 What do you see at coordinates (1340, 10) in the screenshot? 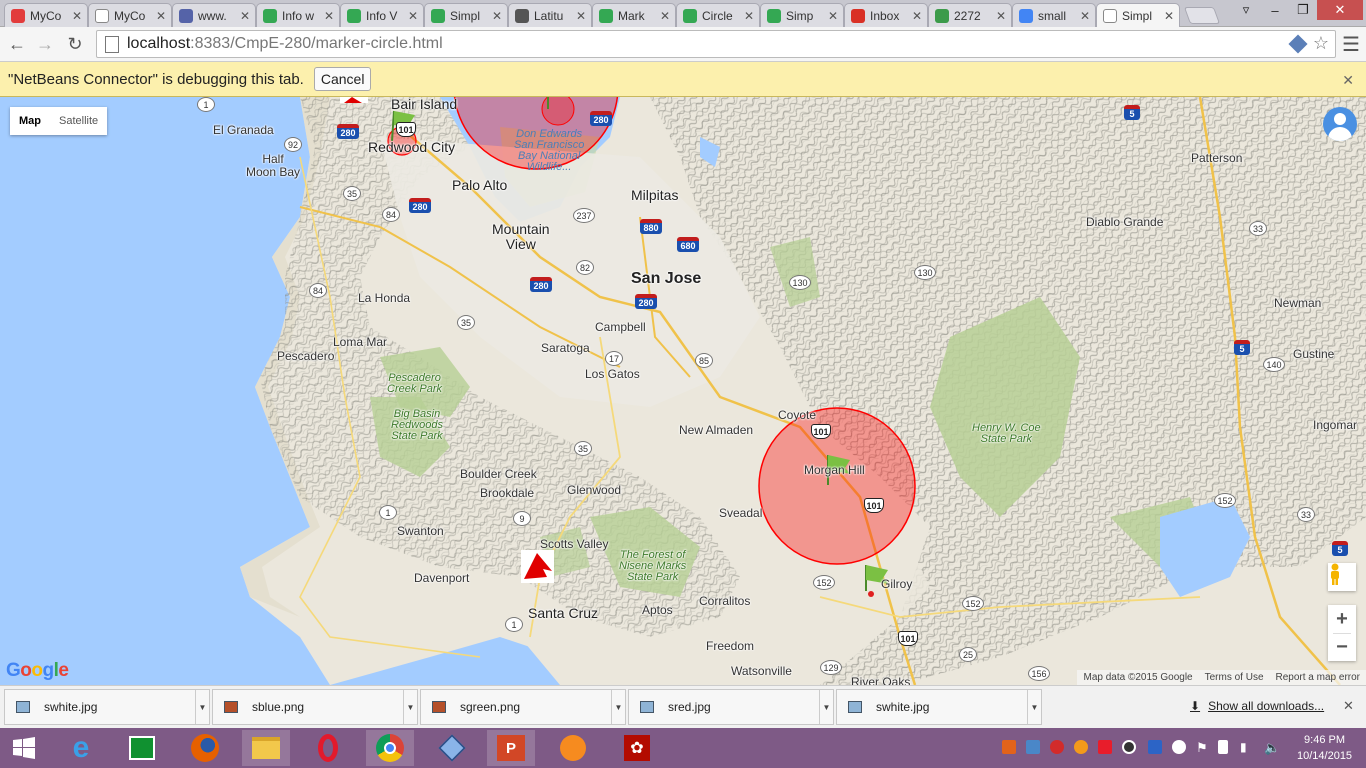
I see `close-window-button: ✕` at bounding box center [1340, 10].